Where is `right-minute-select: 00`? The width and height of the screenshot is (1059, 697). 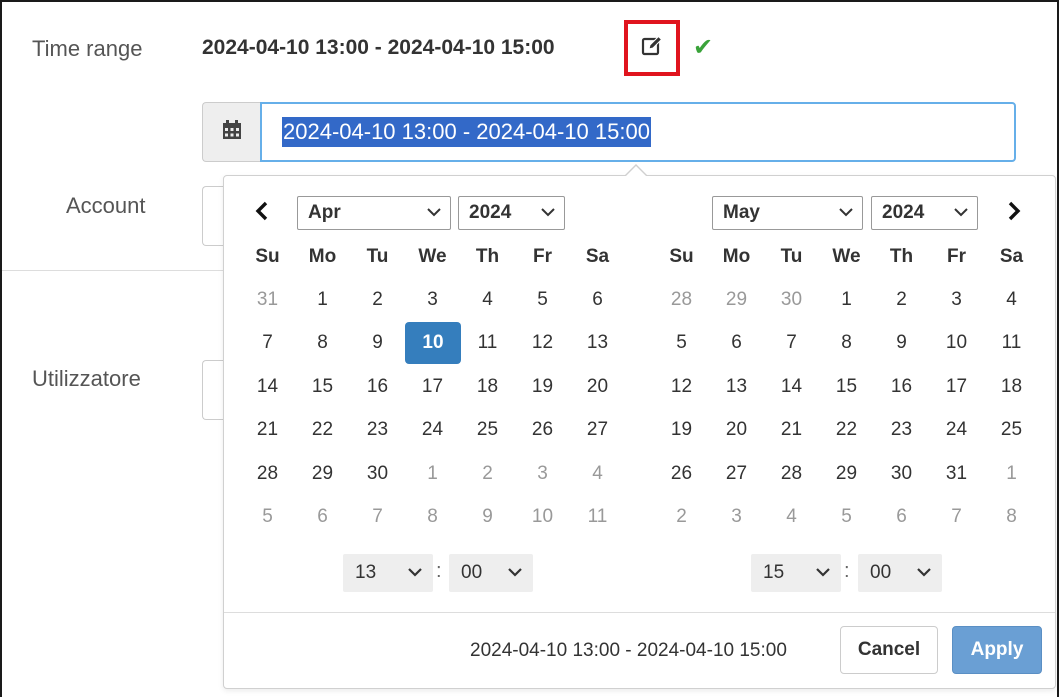
right-minute-select: 00 is located at coordinates (900, 573).